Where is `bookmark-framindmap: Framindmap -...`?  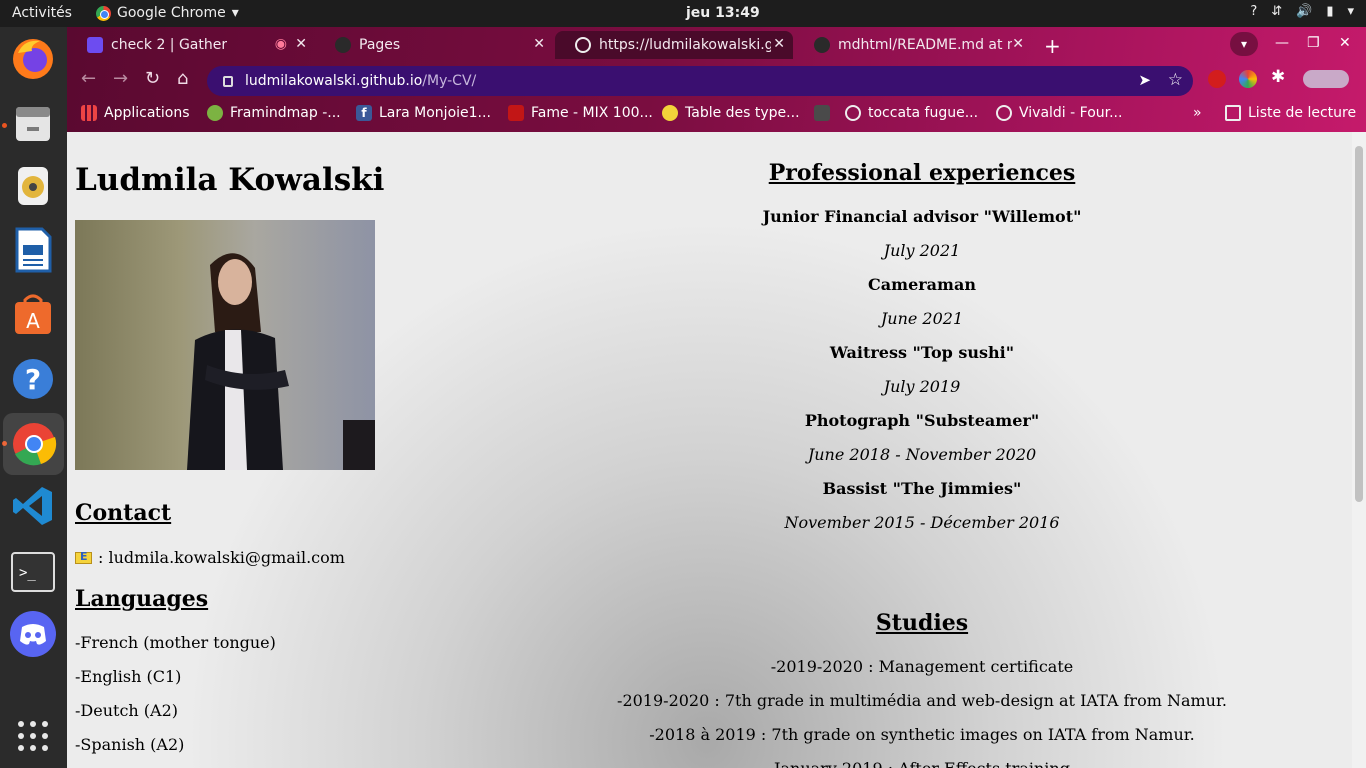
bookmark-framindmap: Framindmap -... is located at coordinates (274, 113).